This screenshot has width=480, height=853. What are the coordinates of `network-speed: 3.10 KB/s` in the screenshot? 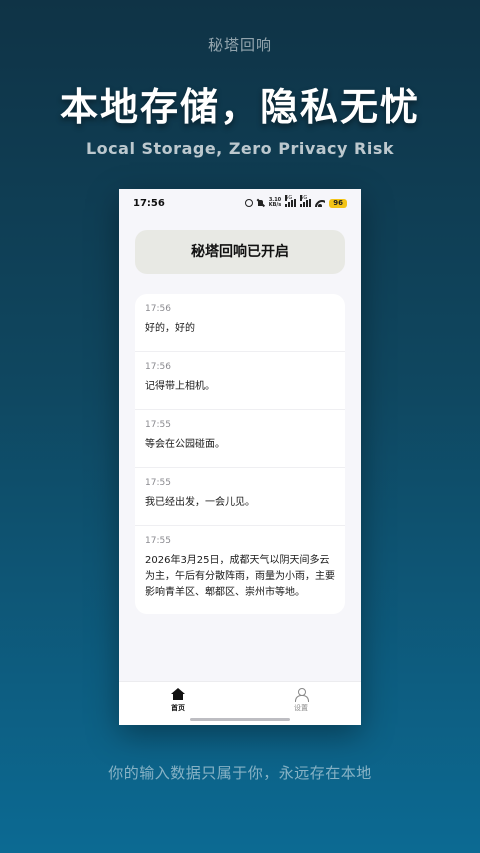 It's located at (275, 203).